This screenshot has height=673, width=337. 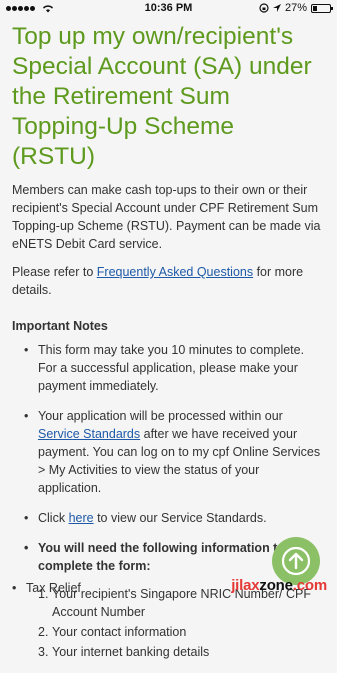 What do you see at coordinates (245, 585) in the screenshot?
I see `watermark-part: jilax` at bounding box center [245, 585].